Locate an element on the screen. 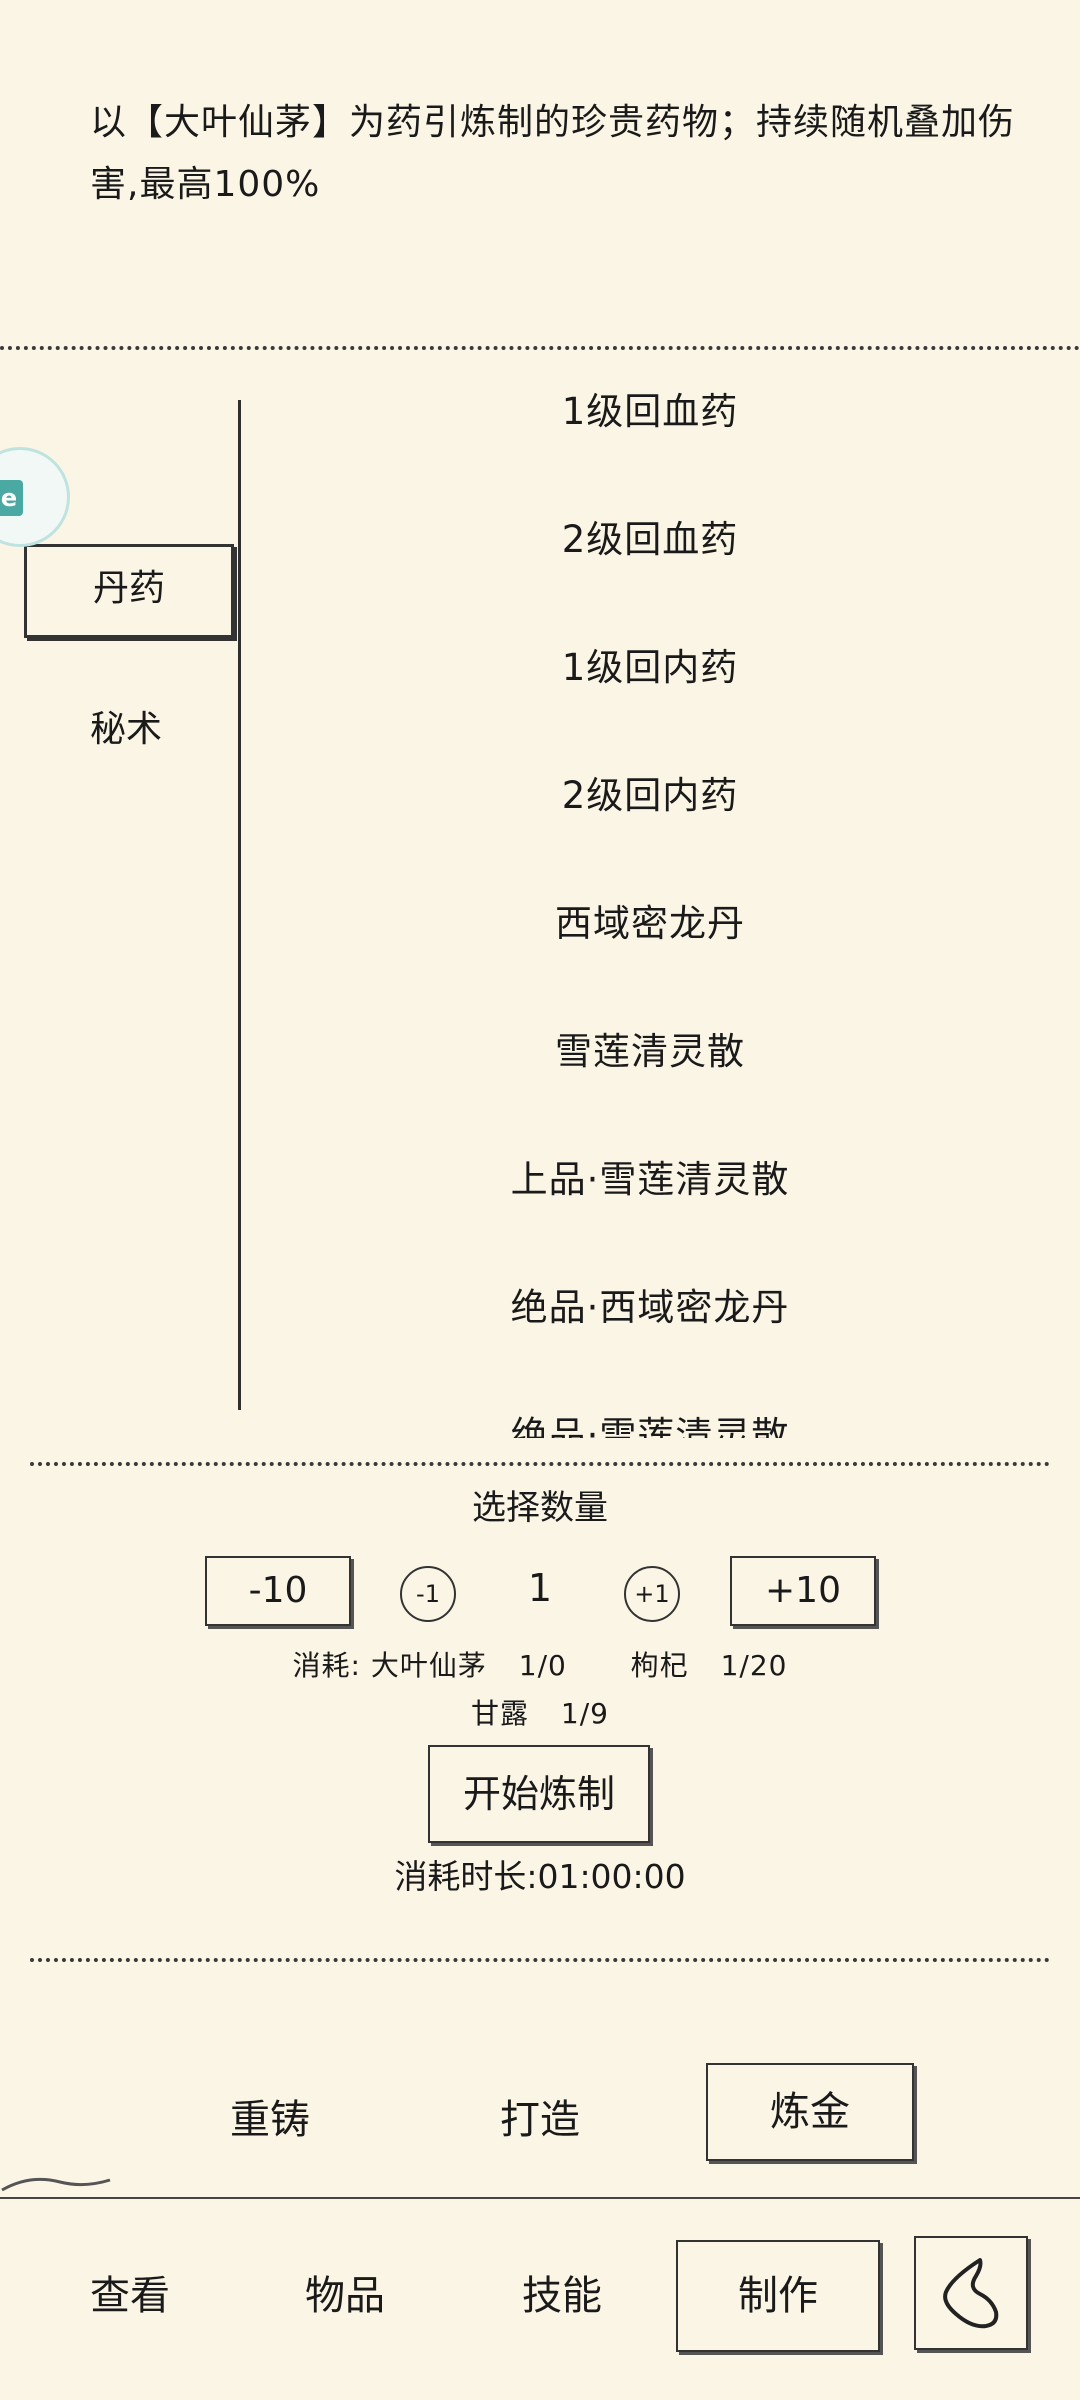  material-name: 大叶仙茅 is located at coordinates (428, 1665).